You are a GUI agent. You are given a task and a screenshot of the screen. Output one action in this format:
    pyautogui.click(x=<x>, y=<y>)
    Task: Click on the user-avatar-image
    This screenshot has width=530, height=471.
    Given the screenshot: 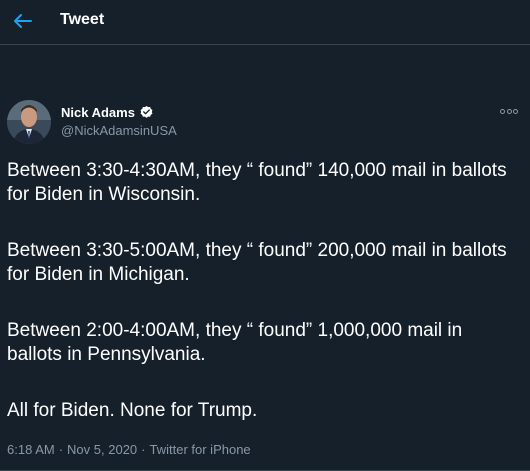 What is the action you would take?
    pyautogui.click(x=29, y=122)
    